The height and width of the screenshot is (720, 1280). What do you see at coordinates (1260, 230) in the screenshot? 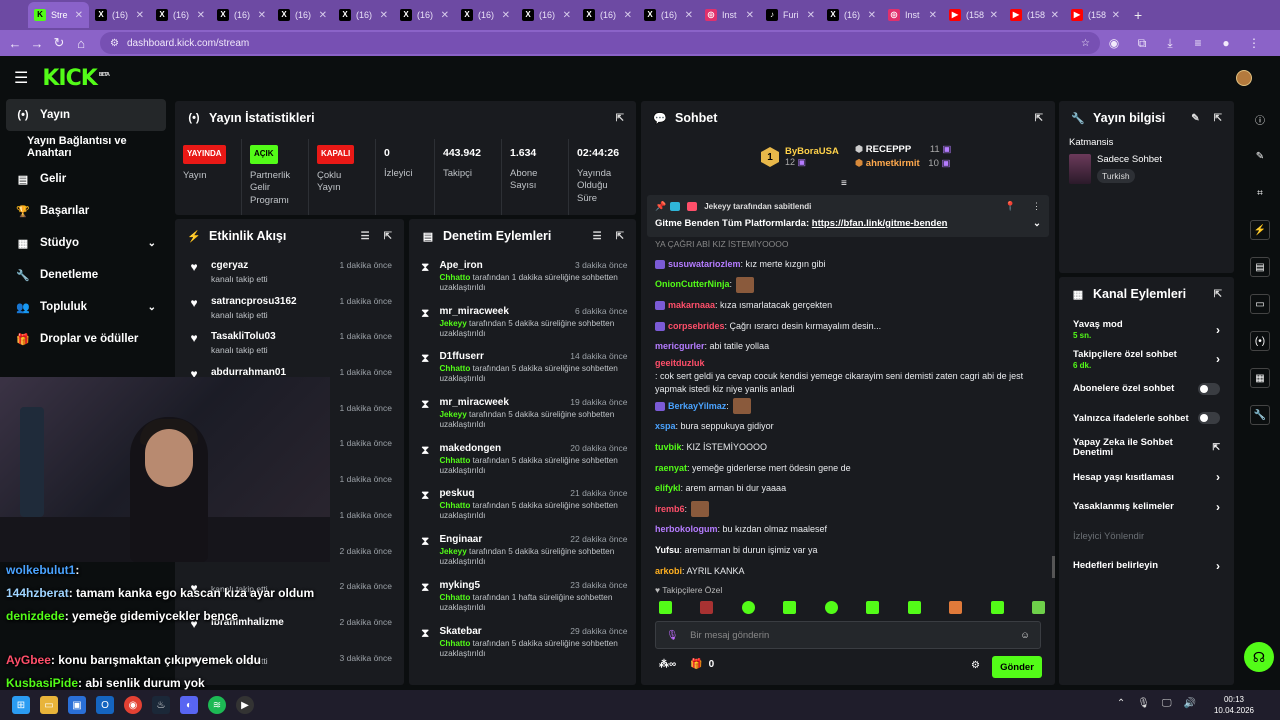
I see `bolt-icon: ⚡` at bounding box center [1260, 230].